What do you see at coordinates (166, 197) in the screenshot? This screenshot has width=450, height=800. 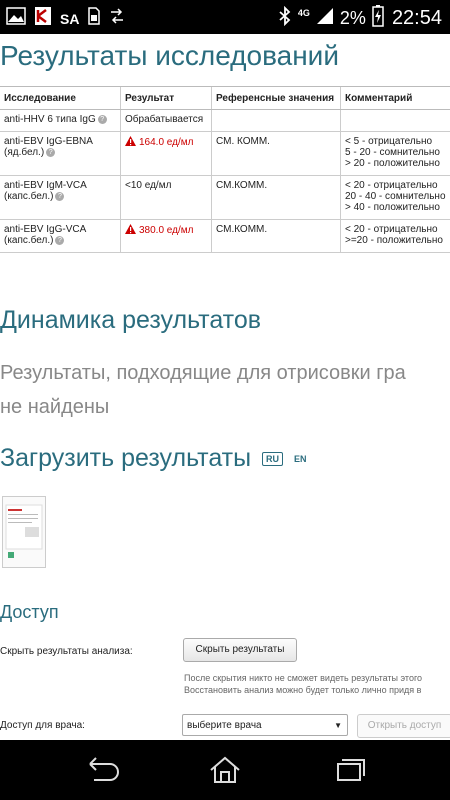 I see `result-cell: <10 ед/мл` at bounding box center [166, 197].